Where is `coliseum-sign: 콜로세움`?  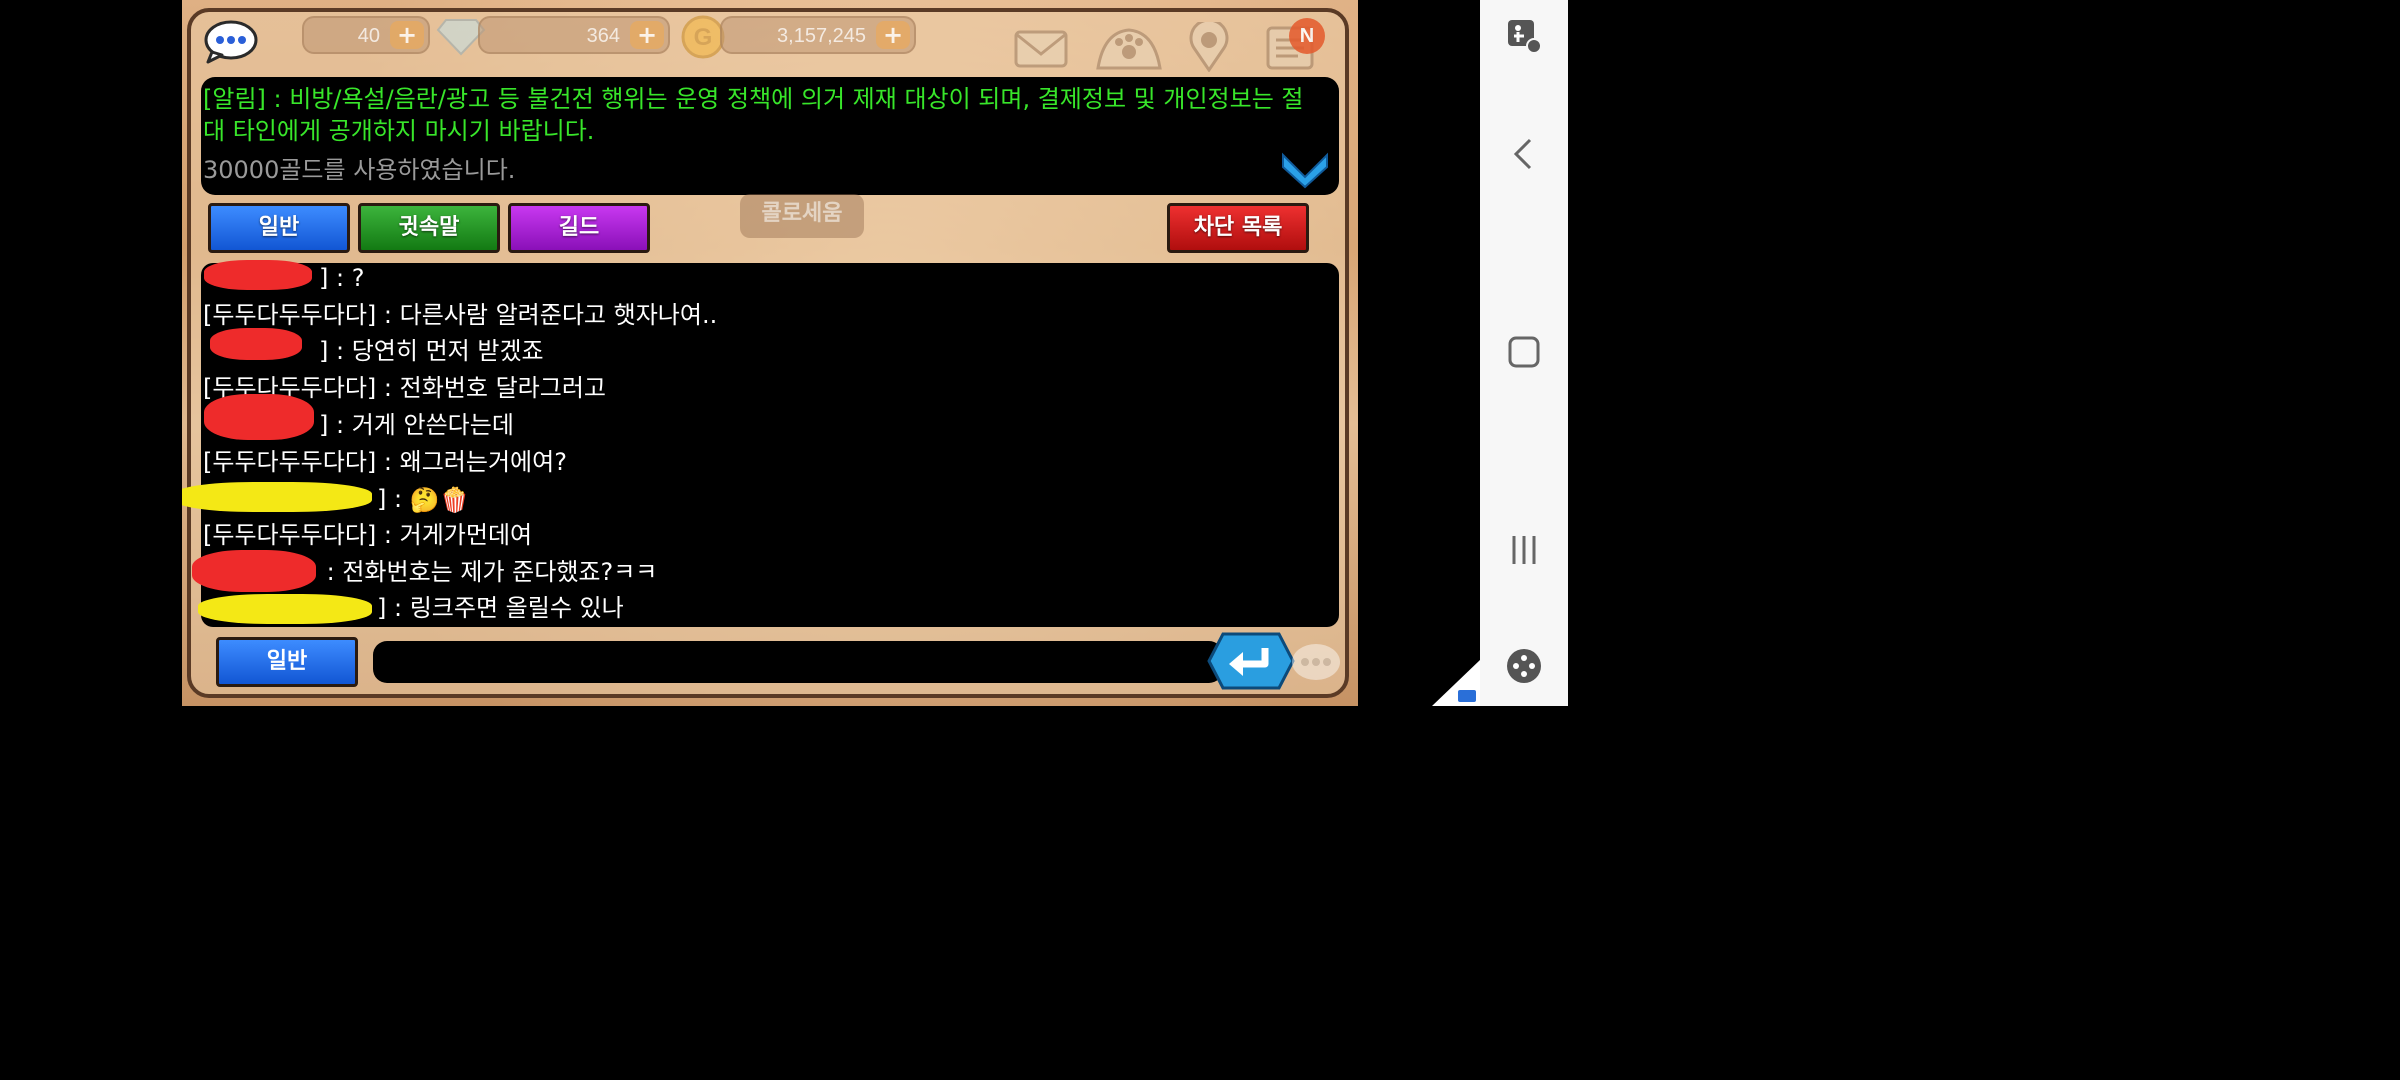 coliseum-sign: 콜로세움 is located at coordinates (802, 216).